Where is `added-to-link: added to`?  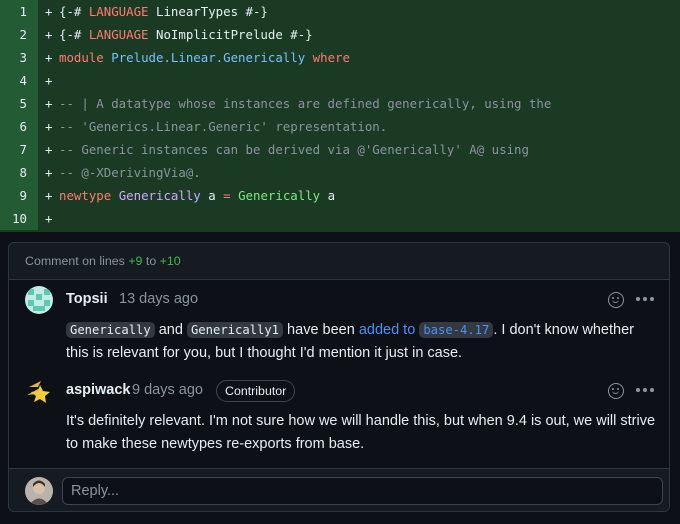 added-to-link: added to is located at coordinates (387, 330).